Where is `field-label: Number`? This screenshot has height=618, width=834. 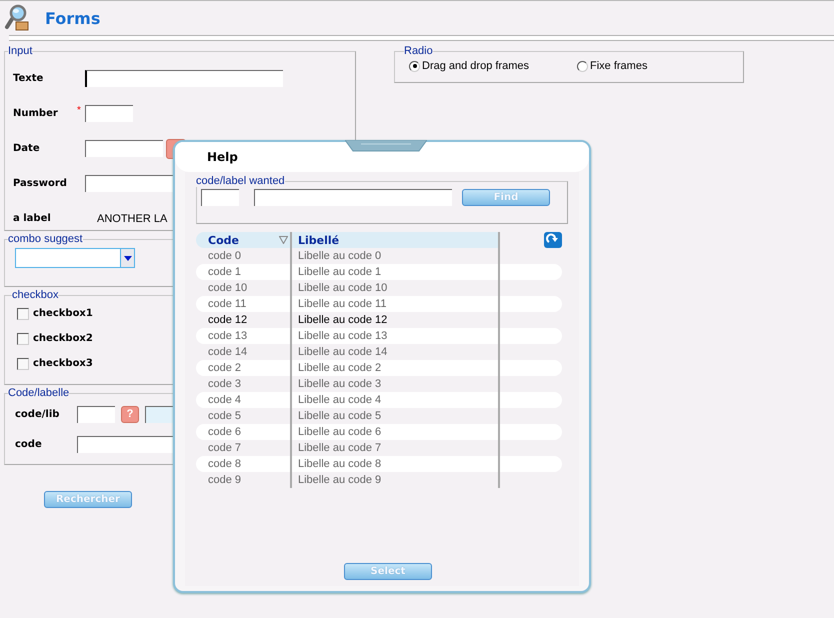
field-label: Number is located at coordinates (36, 113).